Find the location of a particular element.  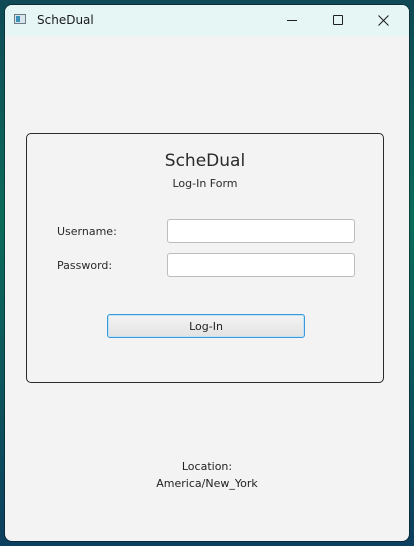

location-label: Location: is located at coordinates (207, 466).